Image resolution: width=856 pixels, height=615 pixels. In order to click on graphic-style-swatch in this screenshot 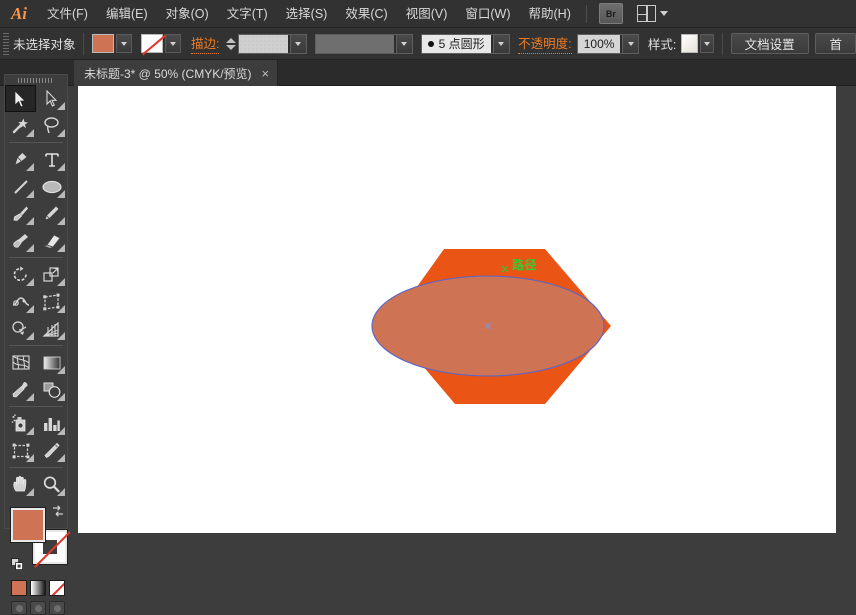, I will do `click(689, 43)`.